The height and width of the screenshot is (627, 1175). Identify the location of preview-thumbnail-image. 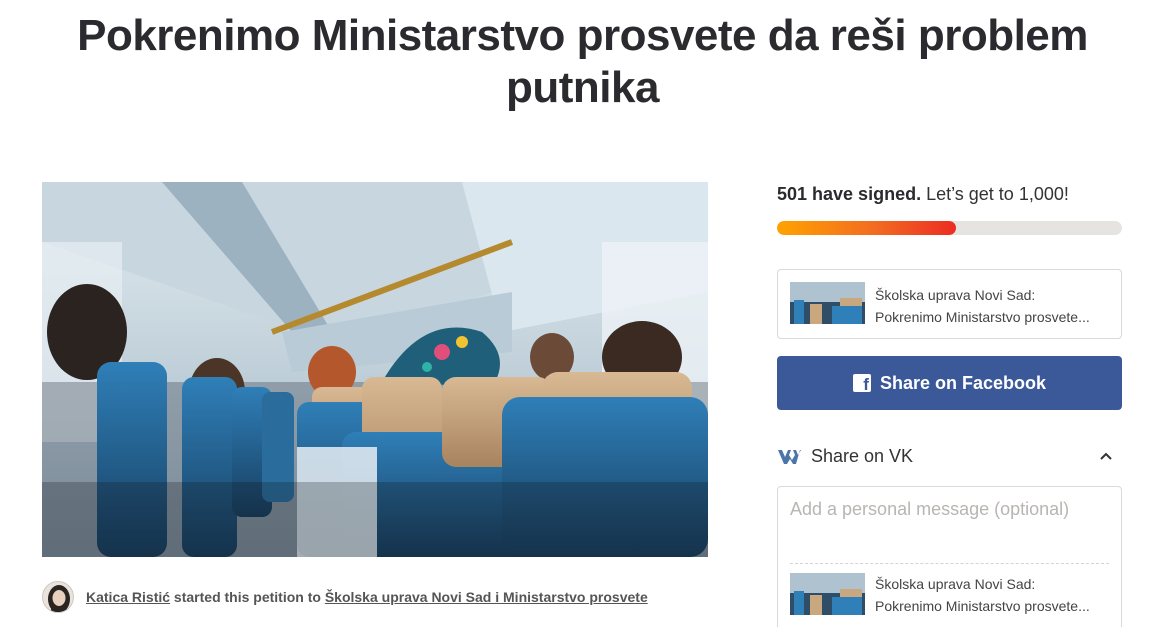
(827, 303).